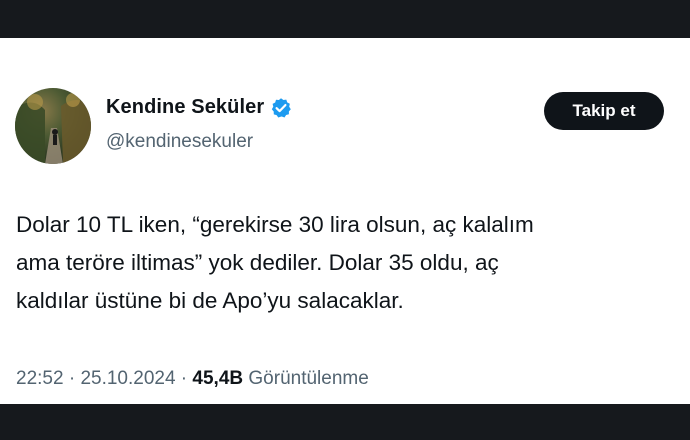 The height and width of the screenshot is (440, 690). Describe the element at coordinates (308, 378) in the screenshot. I see `views-label: Görüntülenme` at that location.